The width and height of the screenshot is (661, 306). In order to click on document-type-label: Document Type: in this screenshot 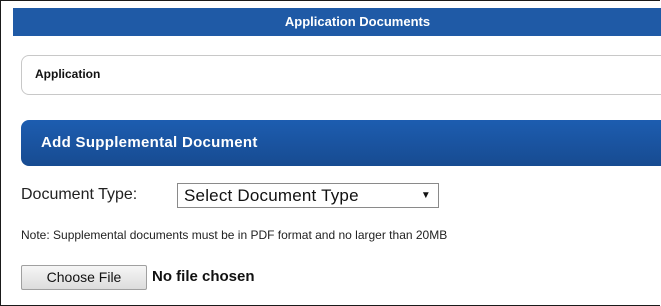, I will do `click(79, 194)`.